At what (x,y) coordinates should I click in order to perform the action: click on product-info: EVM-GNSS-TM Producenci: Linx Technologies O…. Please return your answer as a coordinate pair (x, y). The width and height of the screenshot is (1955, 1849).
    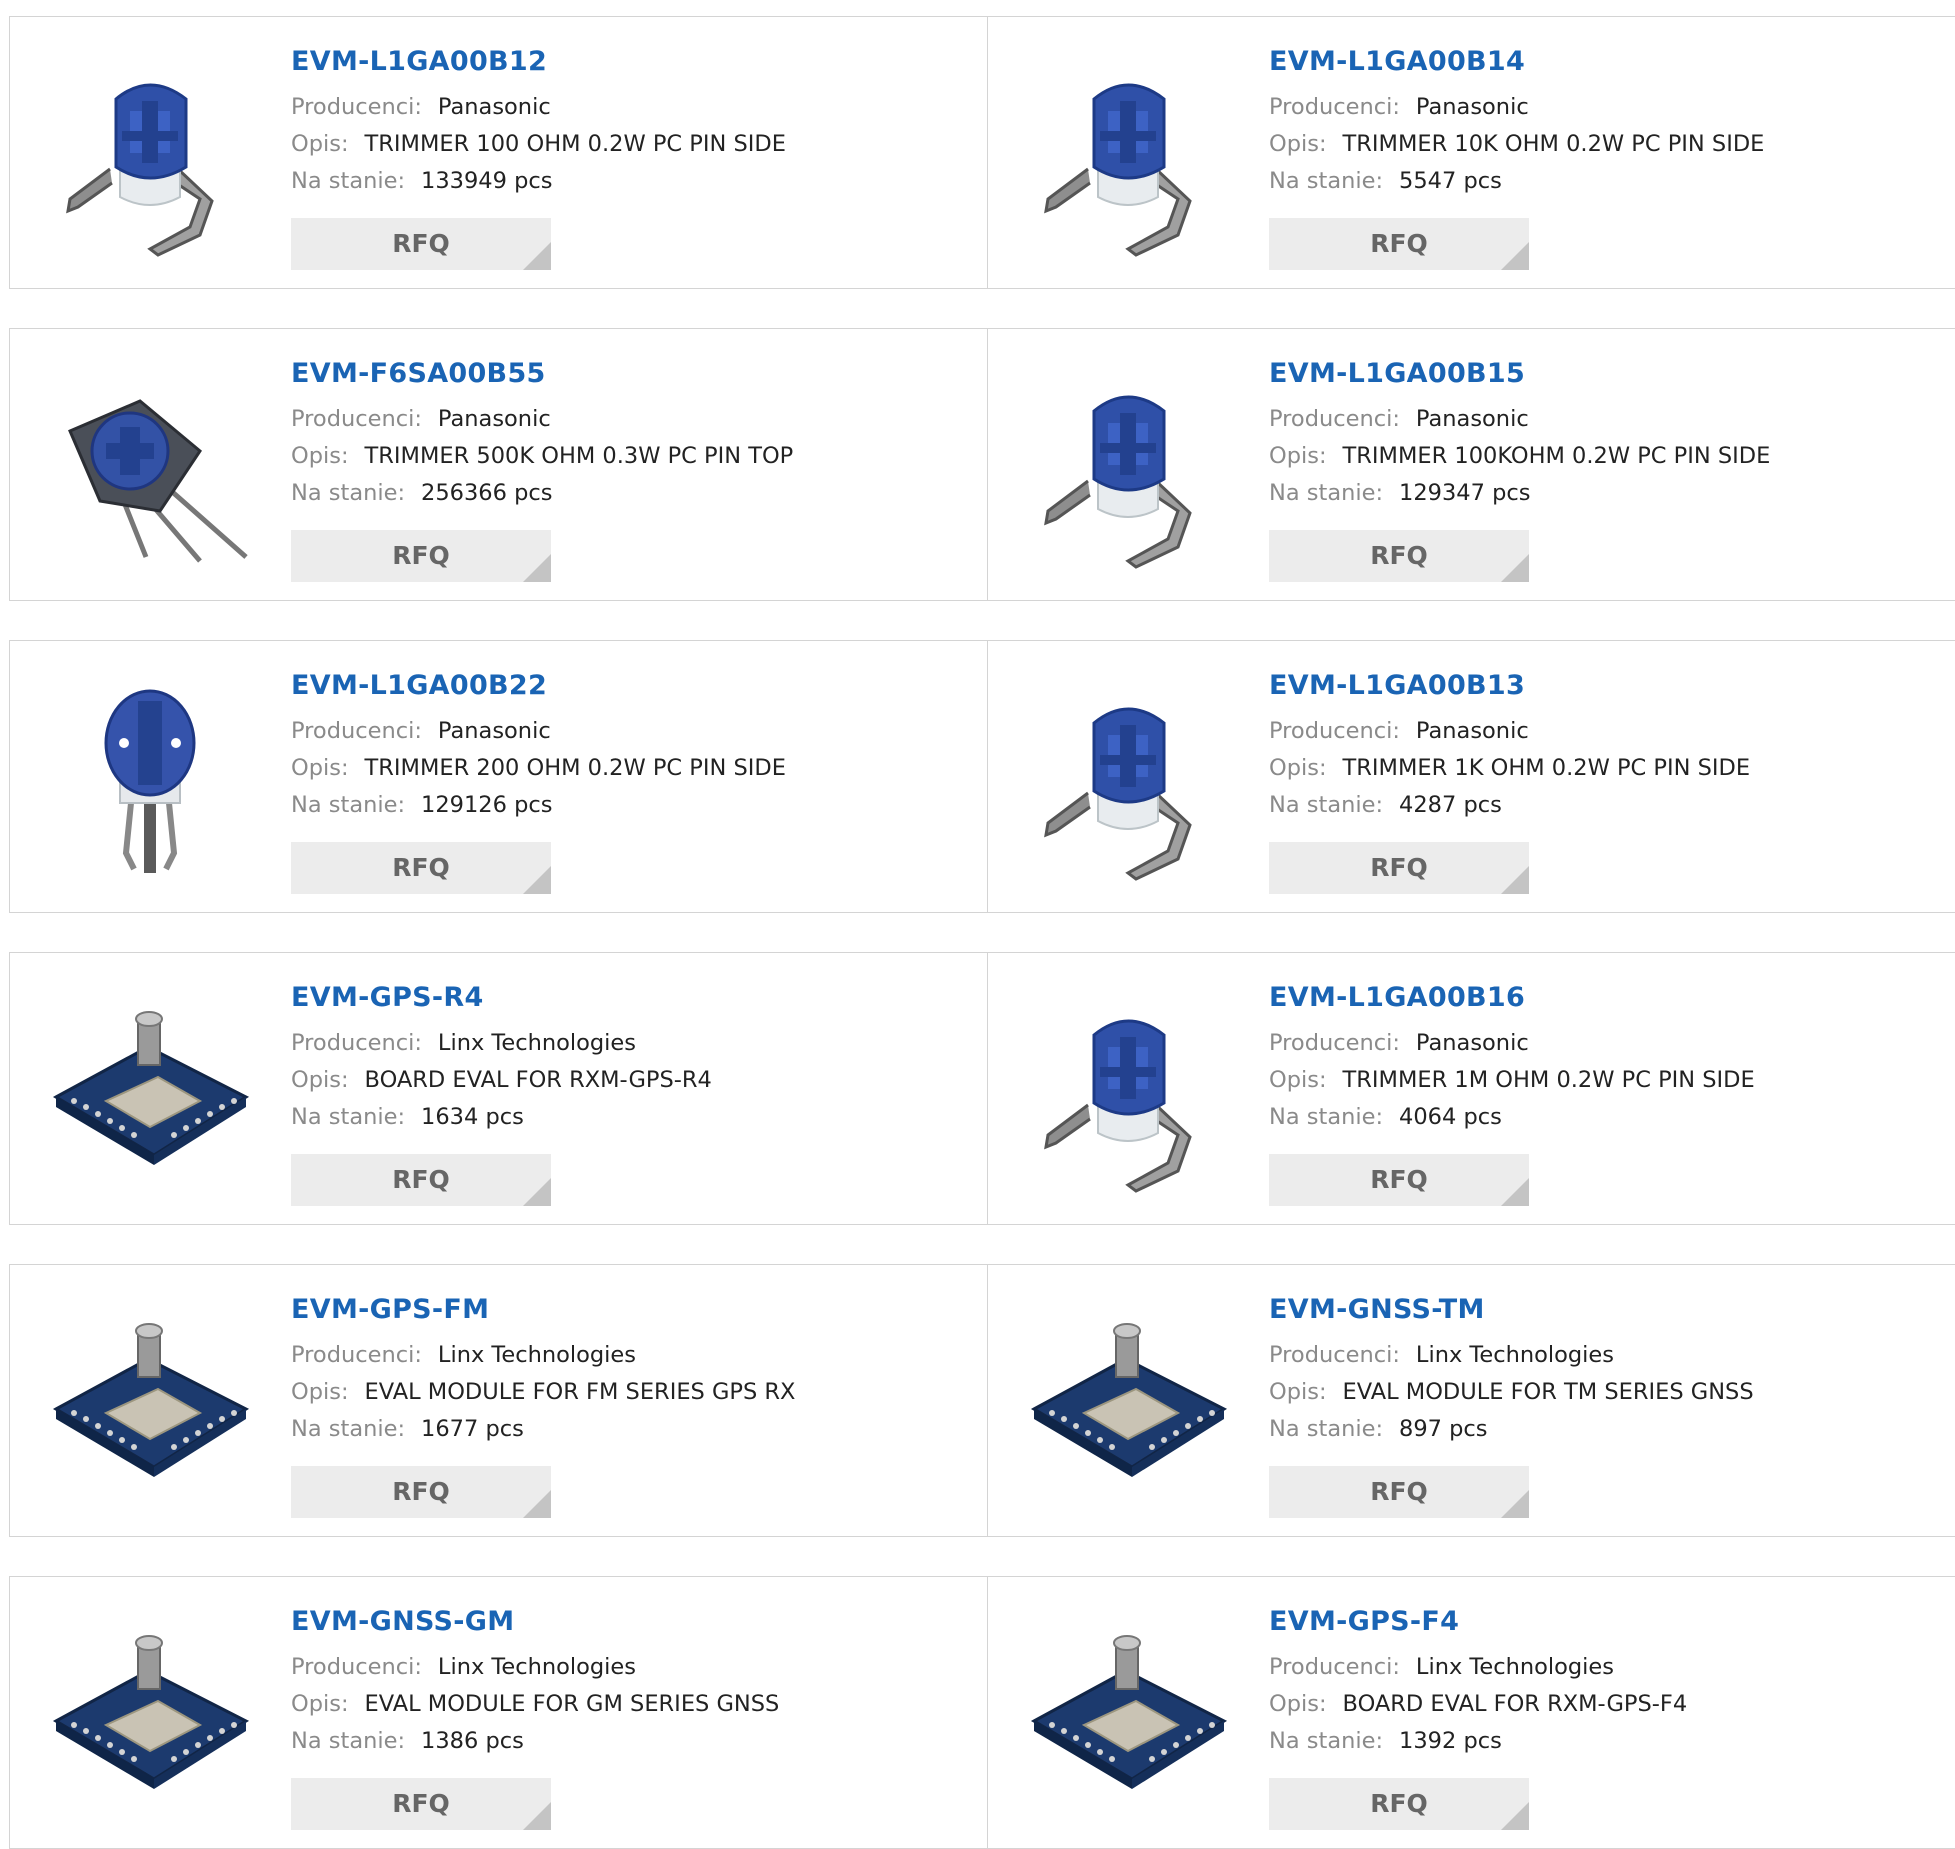
    Looking at the image, I should click on (1511, 1370).